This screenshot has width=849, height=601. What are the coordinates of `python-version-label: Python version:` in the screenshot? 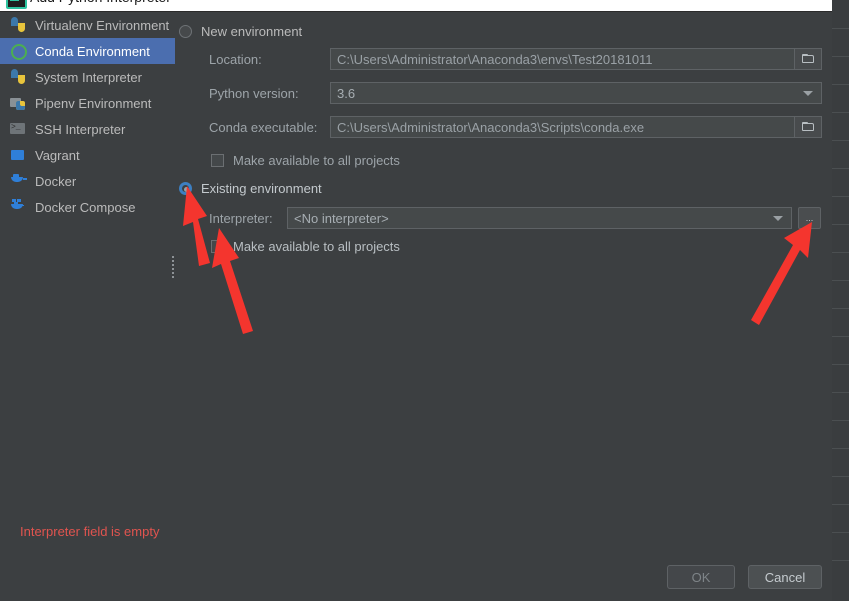 It's located at (254, 93).